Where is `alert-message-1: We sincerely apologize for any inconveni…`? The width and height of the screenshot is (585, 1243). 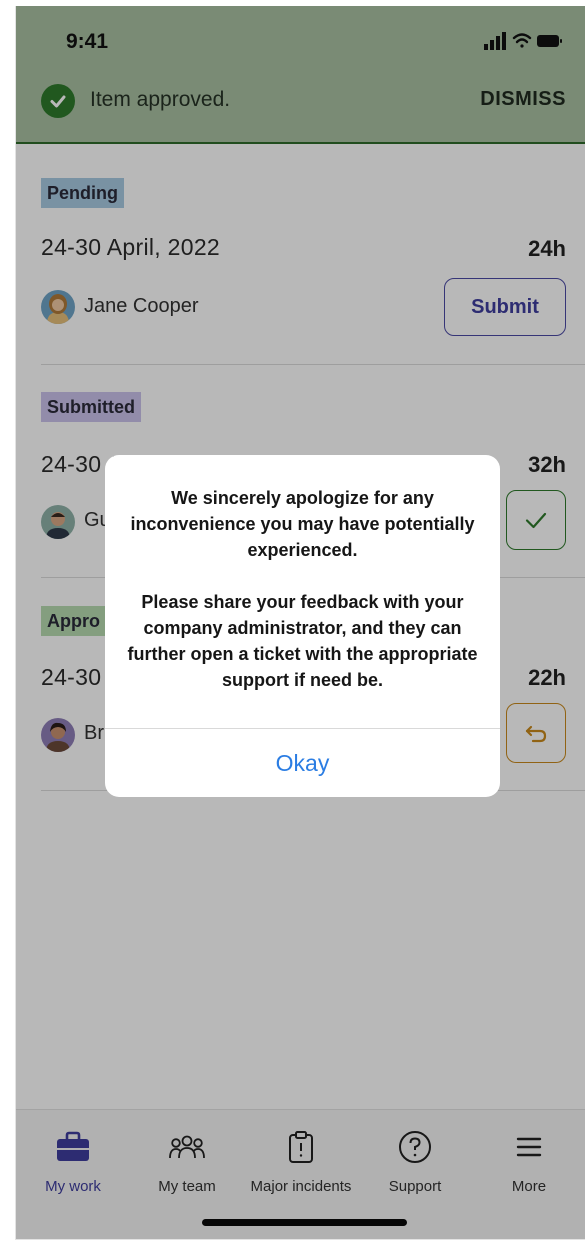 alert-message-1: We sincerely apologize for any inconveni… is located at coordinates (302, 524).